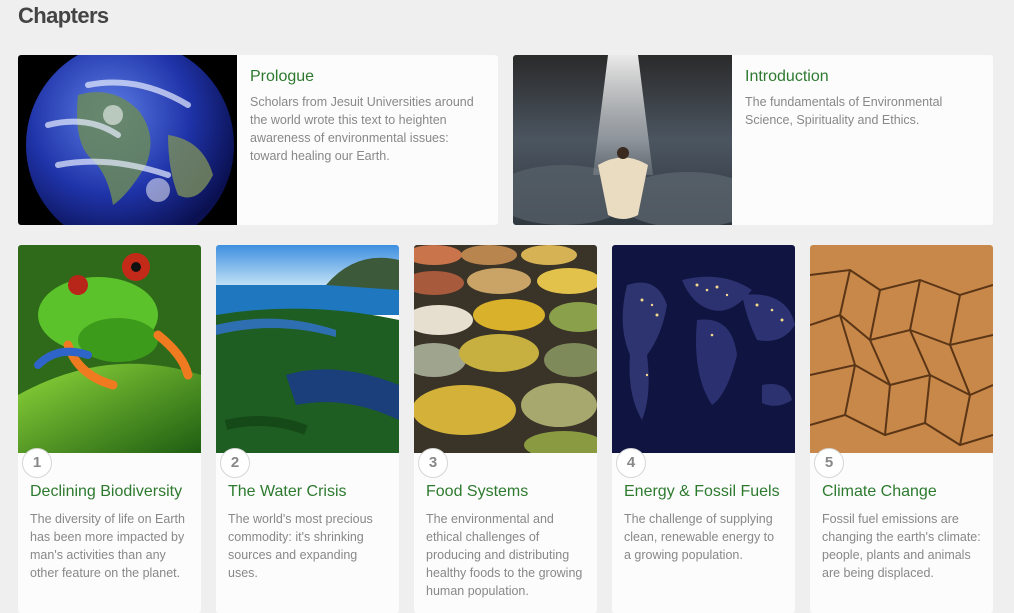 This screenshot has width=1014, height=613. Describe the element at coordinates (235, 463) in the screenshot. I see `chapter-number-badge: 2` at that location.